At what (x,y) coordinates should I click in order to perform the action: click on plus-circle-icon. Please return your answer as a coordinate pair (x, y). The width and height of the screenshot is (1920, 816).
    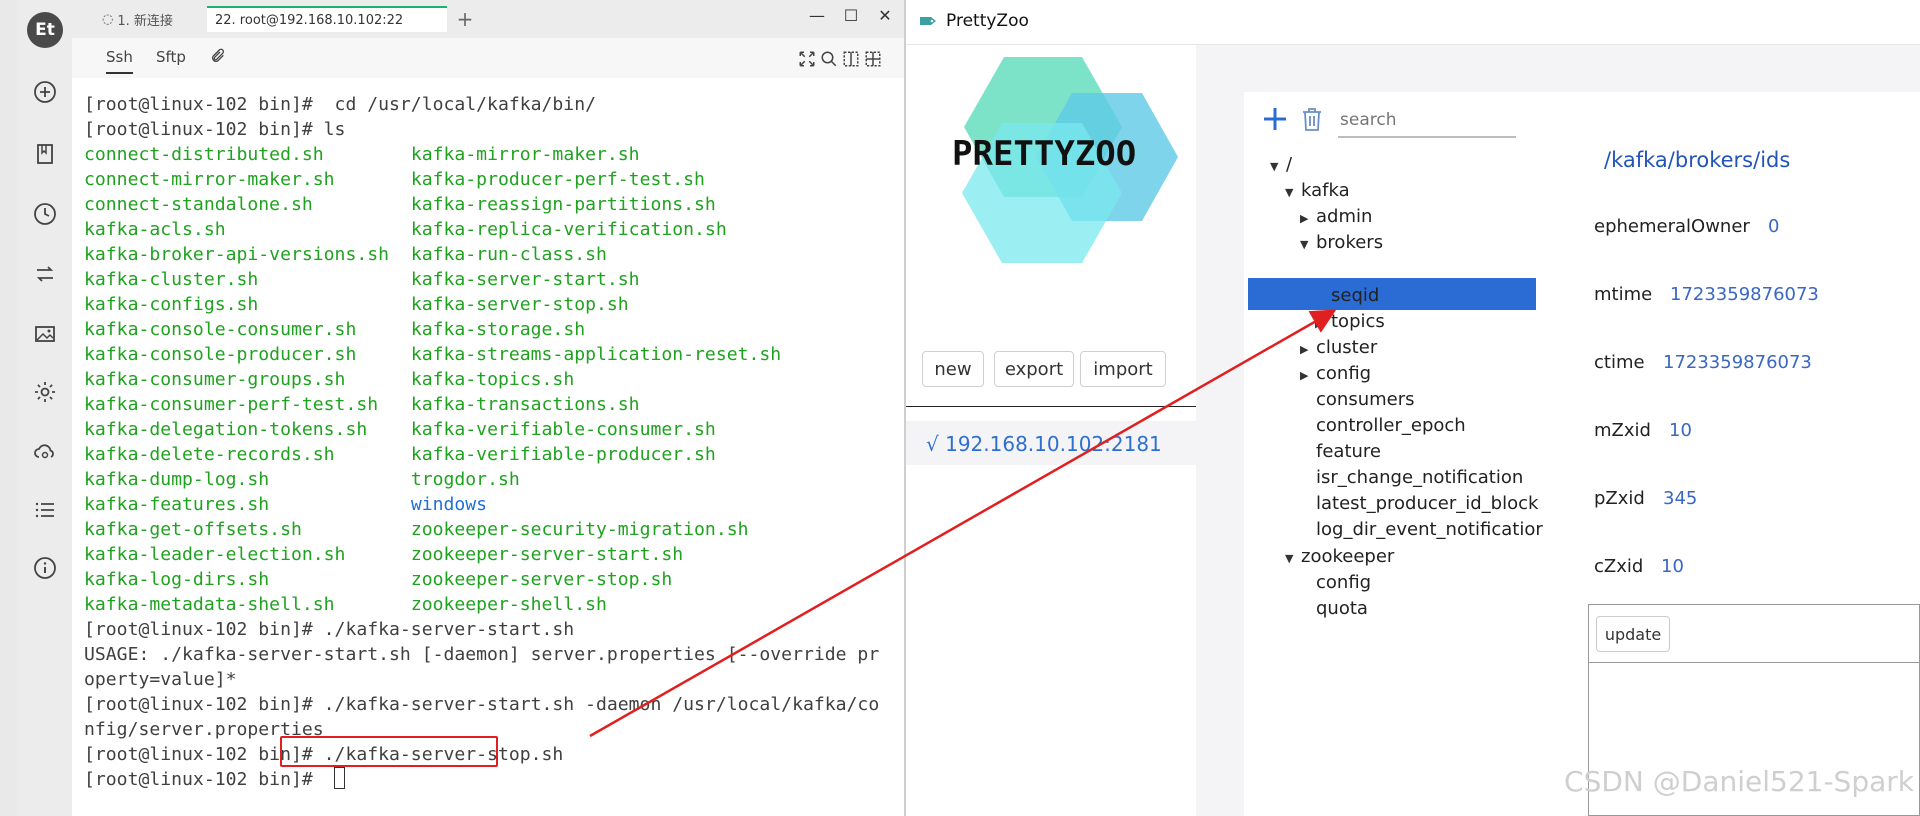
    Looking at the image, I should click on (45, 92).